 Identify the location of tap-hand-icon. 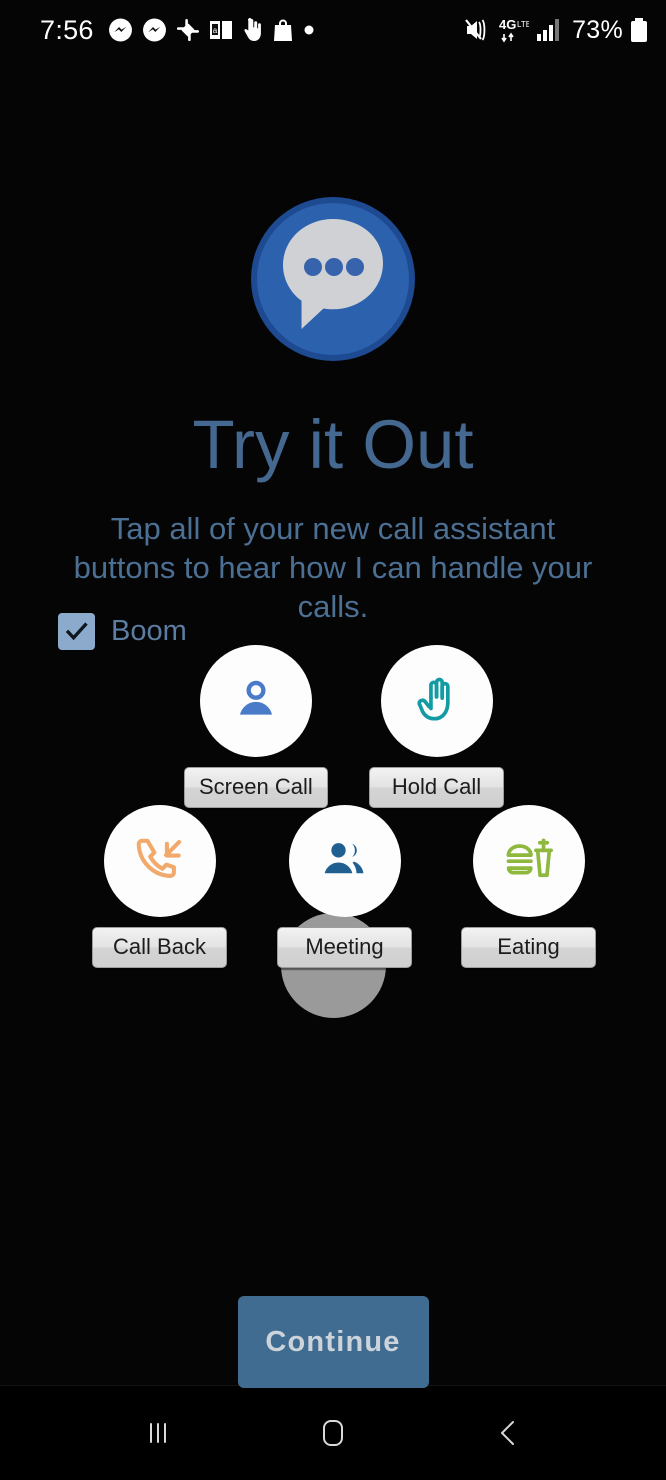
(252, 30).